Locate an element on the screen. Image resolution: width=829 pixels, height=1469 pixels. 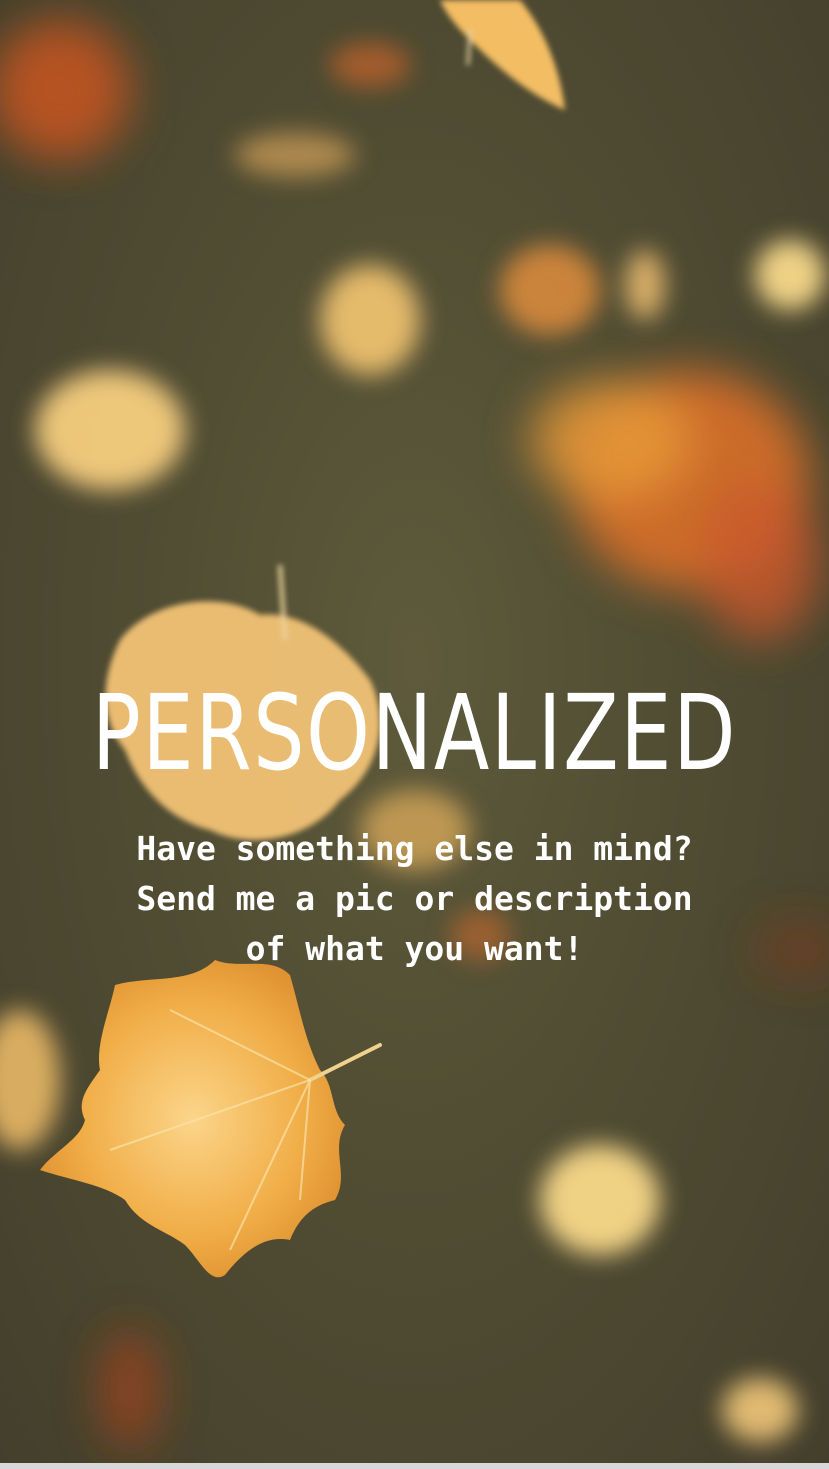
foreground-maple-leaf is located at coordinates (211, 1119).